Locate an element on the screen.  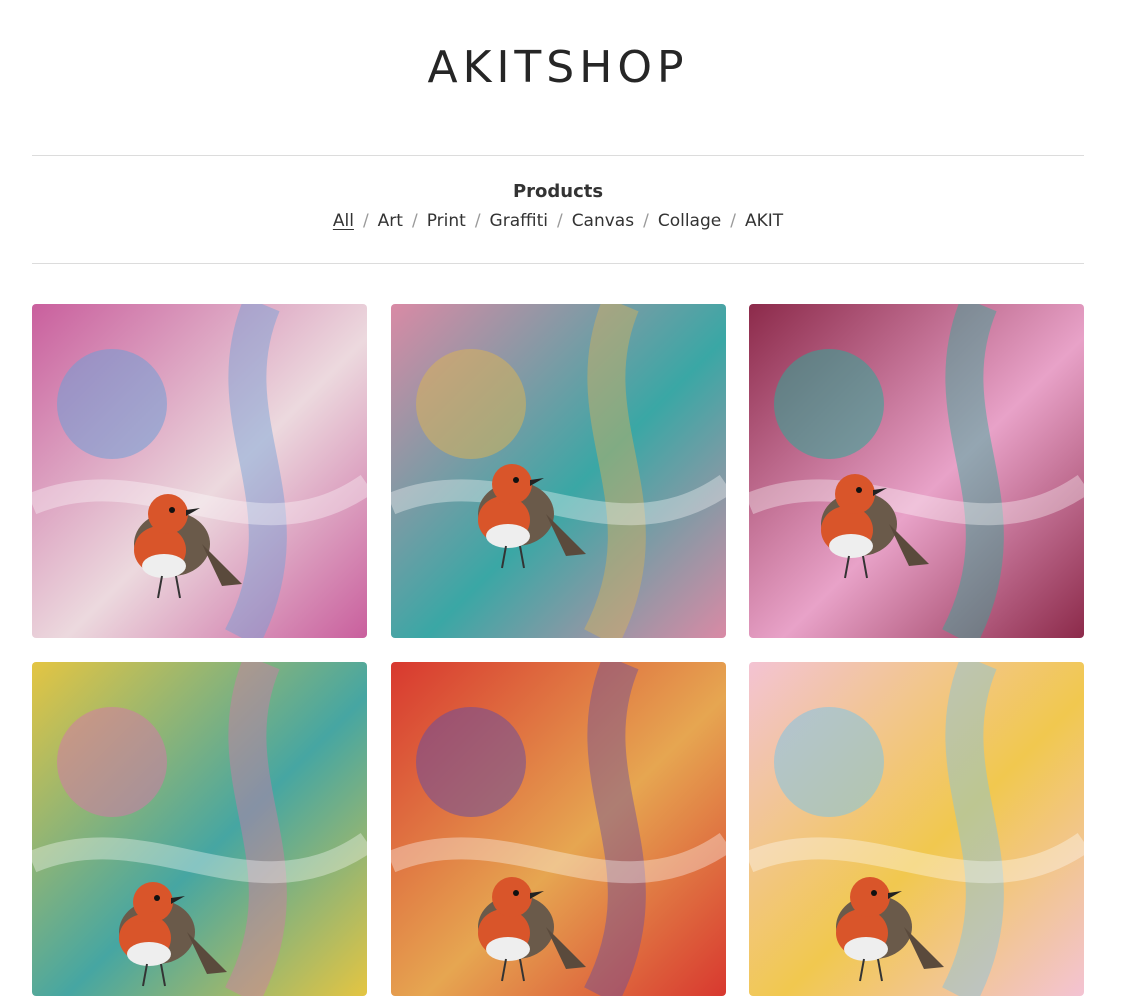
category-print: Print is located at coordinates (446, 221).